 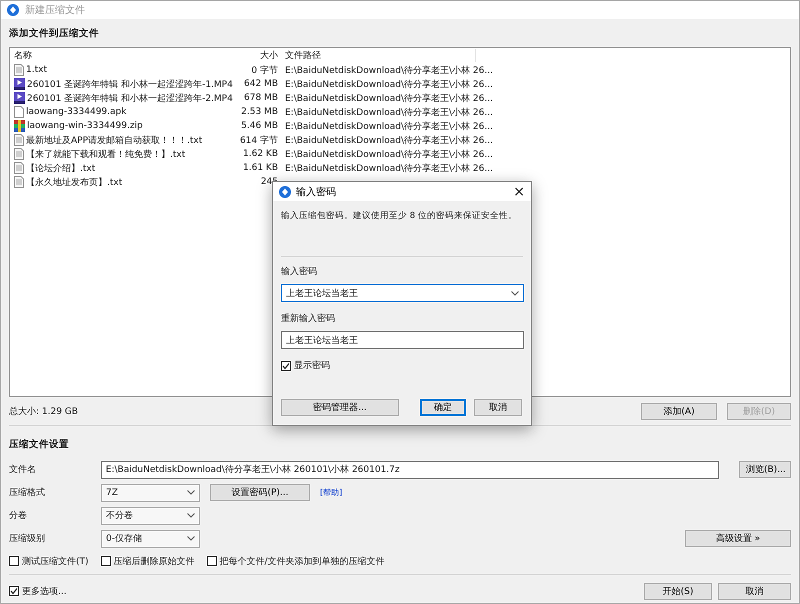 I want to click on file-name: 260101 圣诞跨年特辑 和小林一起涩涩跨年-1.MP4, so click(x=130, y=84).